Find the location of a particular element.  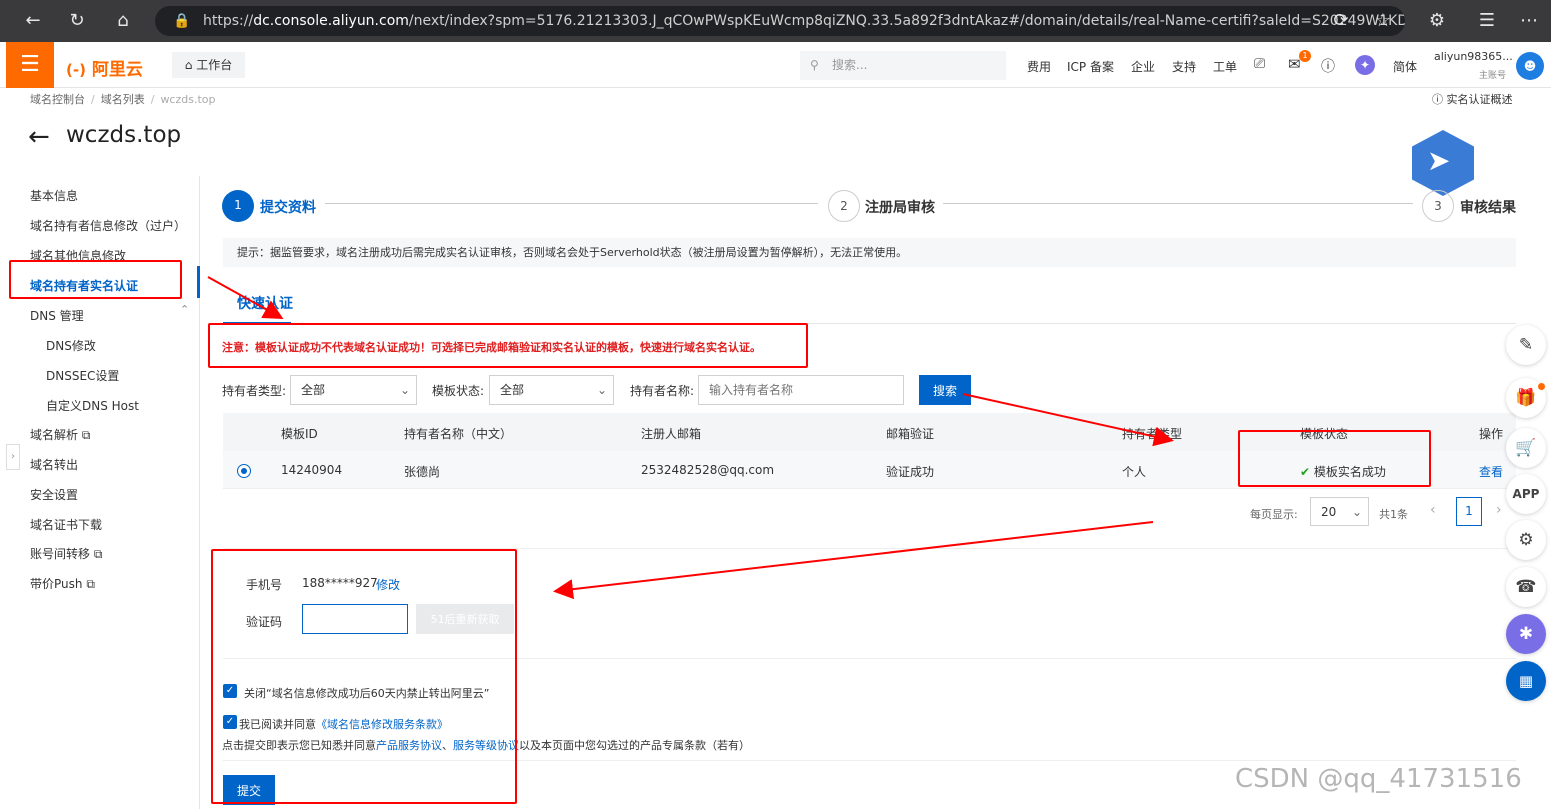

arrow-table-to-form is located at coordinates (853, 560).